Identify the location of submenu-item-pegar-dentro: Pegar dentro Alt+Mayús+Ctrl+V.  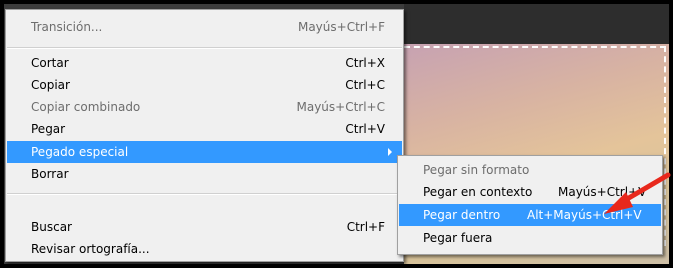
(530, 215).